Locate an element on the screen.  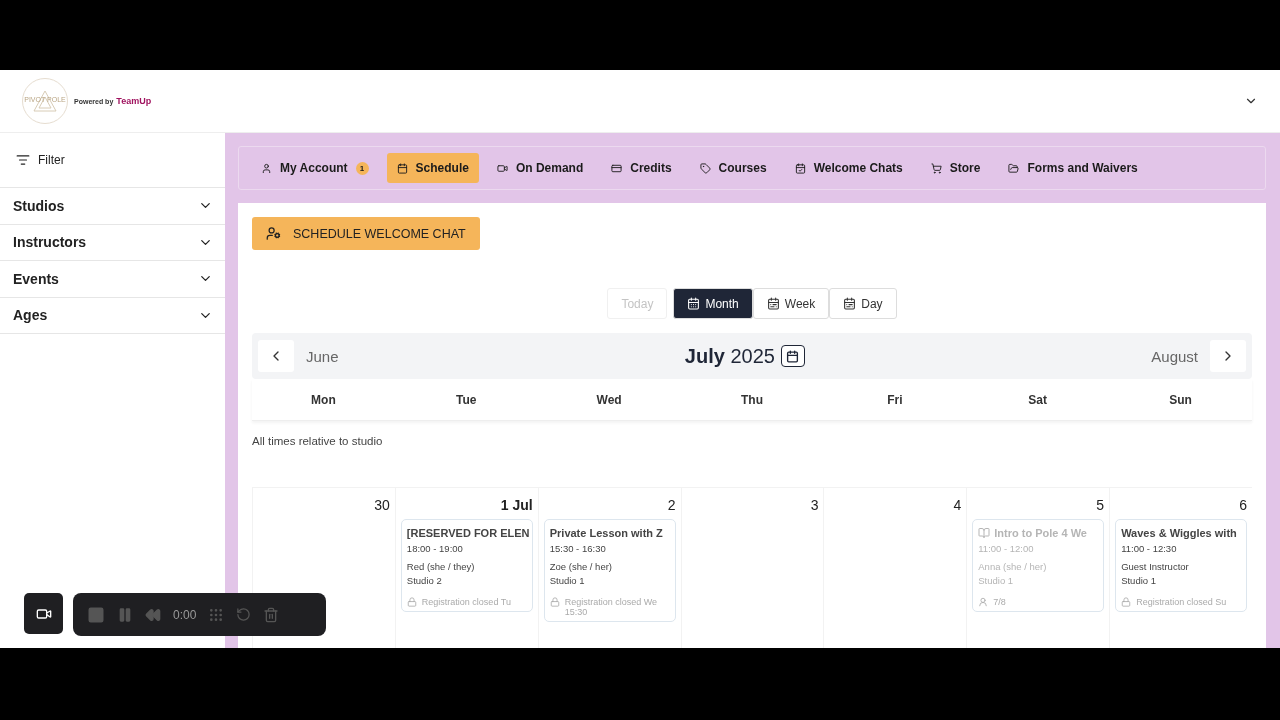
event-instructor: Red (she / they) is located at coordinates (441, 566).